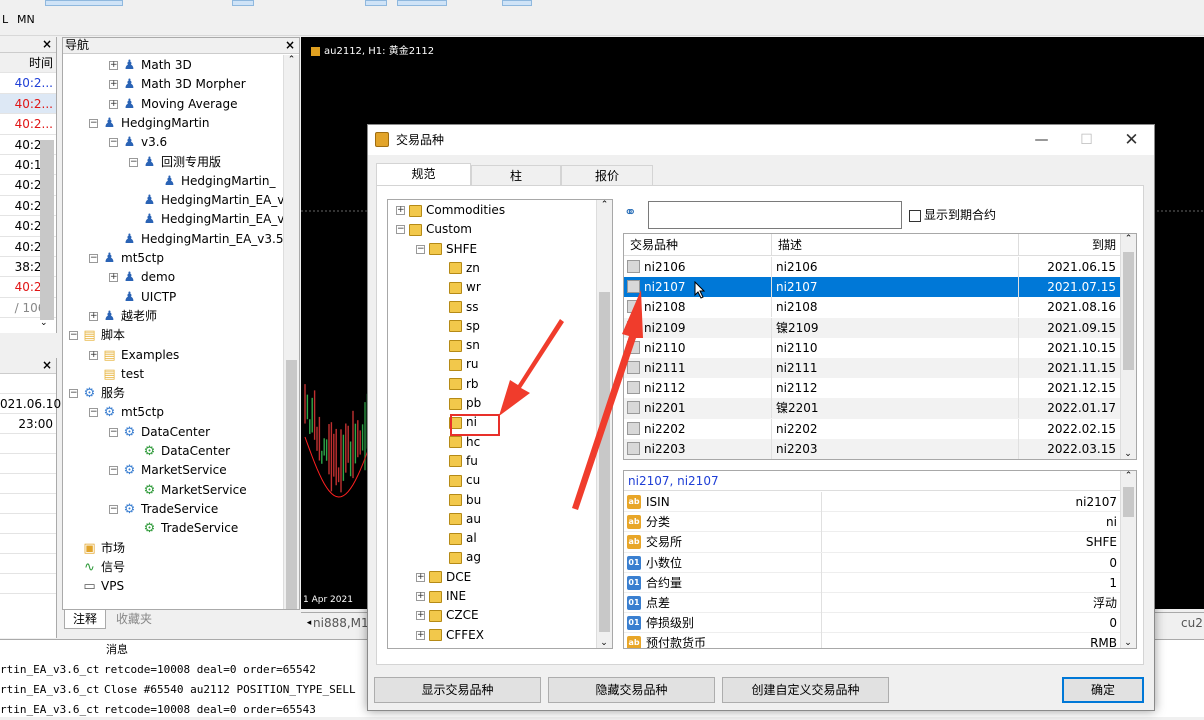 Image resolution: width=1204 pixels, height=720 pixels. What do you see at coordinates (138, 142) in the screenshot?
I see `navigator-item: − ♟ v3.6` at bounding box center [138, 142].